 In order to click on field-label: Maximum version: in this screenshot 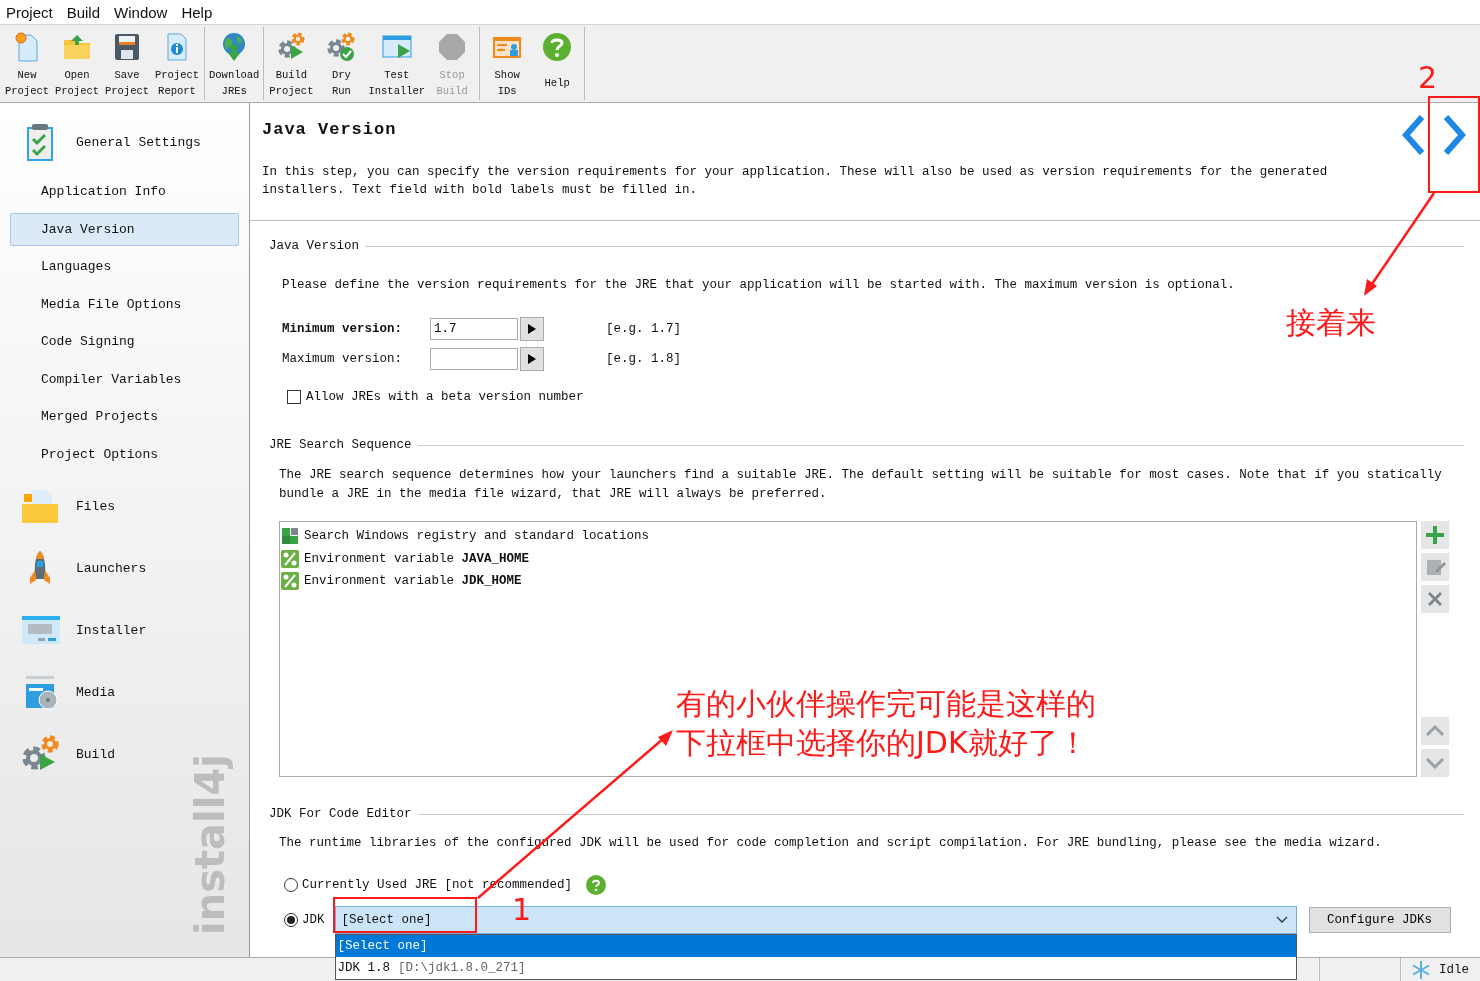, I will do `click(343, 359)`.